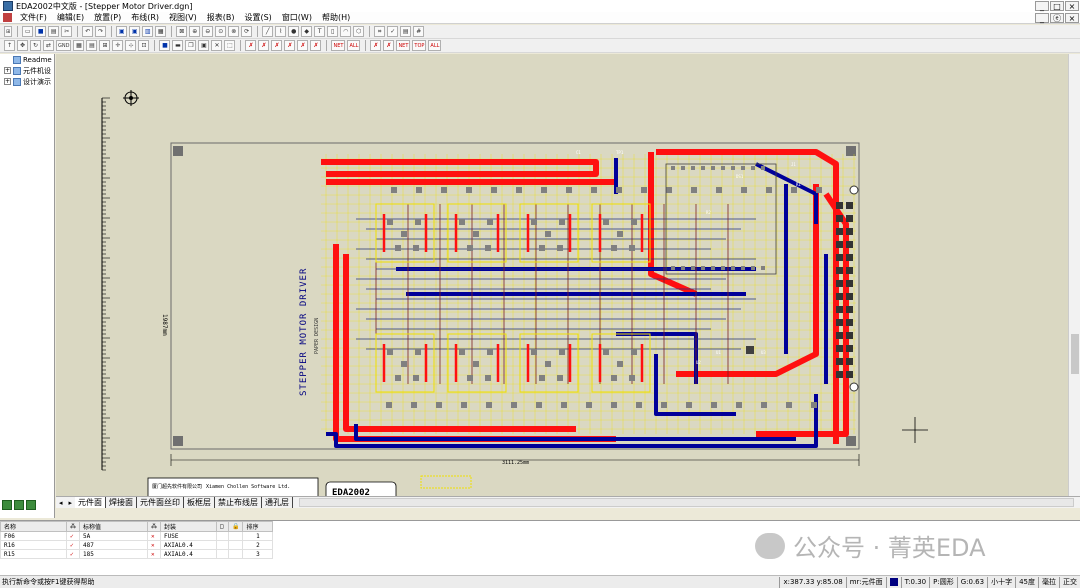  Describe the element at coordinates (188, 526) in the screenshot. I see `col-footprint: 封装` at that location.